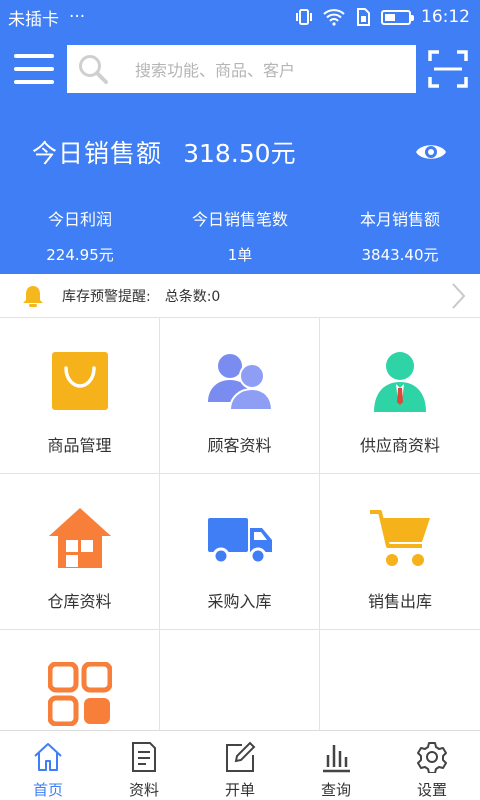  I want to click on sales-stats: 今日利润 224.95元 今日销售笔数 1单 本月销售额 3843.40元, so click(240, 237).